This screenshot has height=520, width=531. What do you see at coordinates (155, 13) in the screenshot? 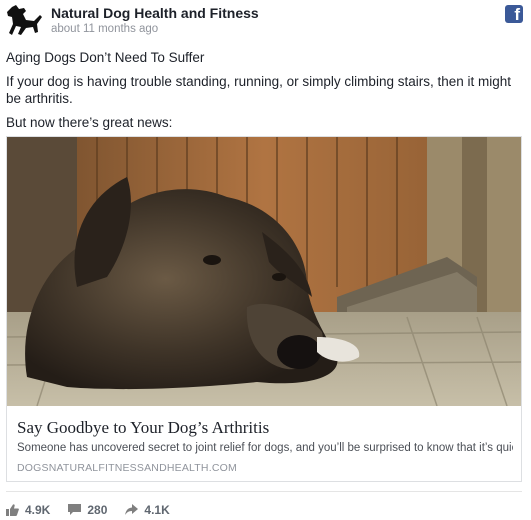
I see `page-name: Natural Dog Health and Fitness` at bounding box center [155, 13].